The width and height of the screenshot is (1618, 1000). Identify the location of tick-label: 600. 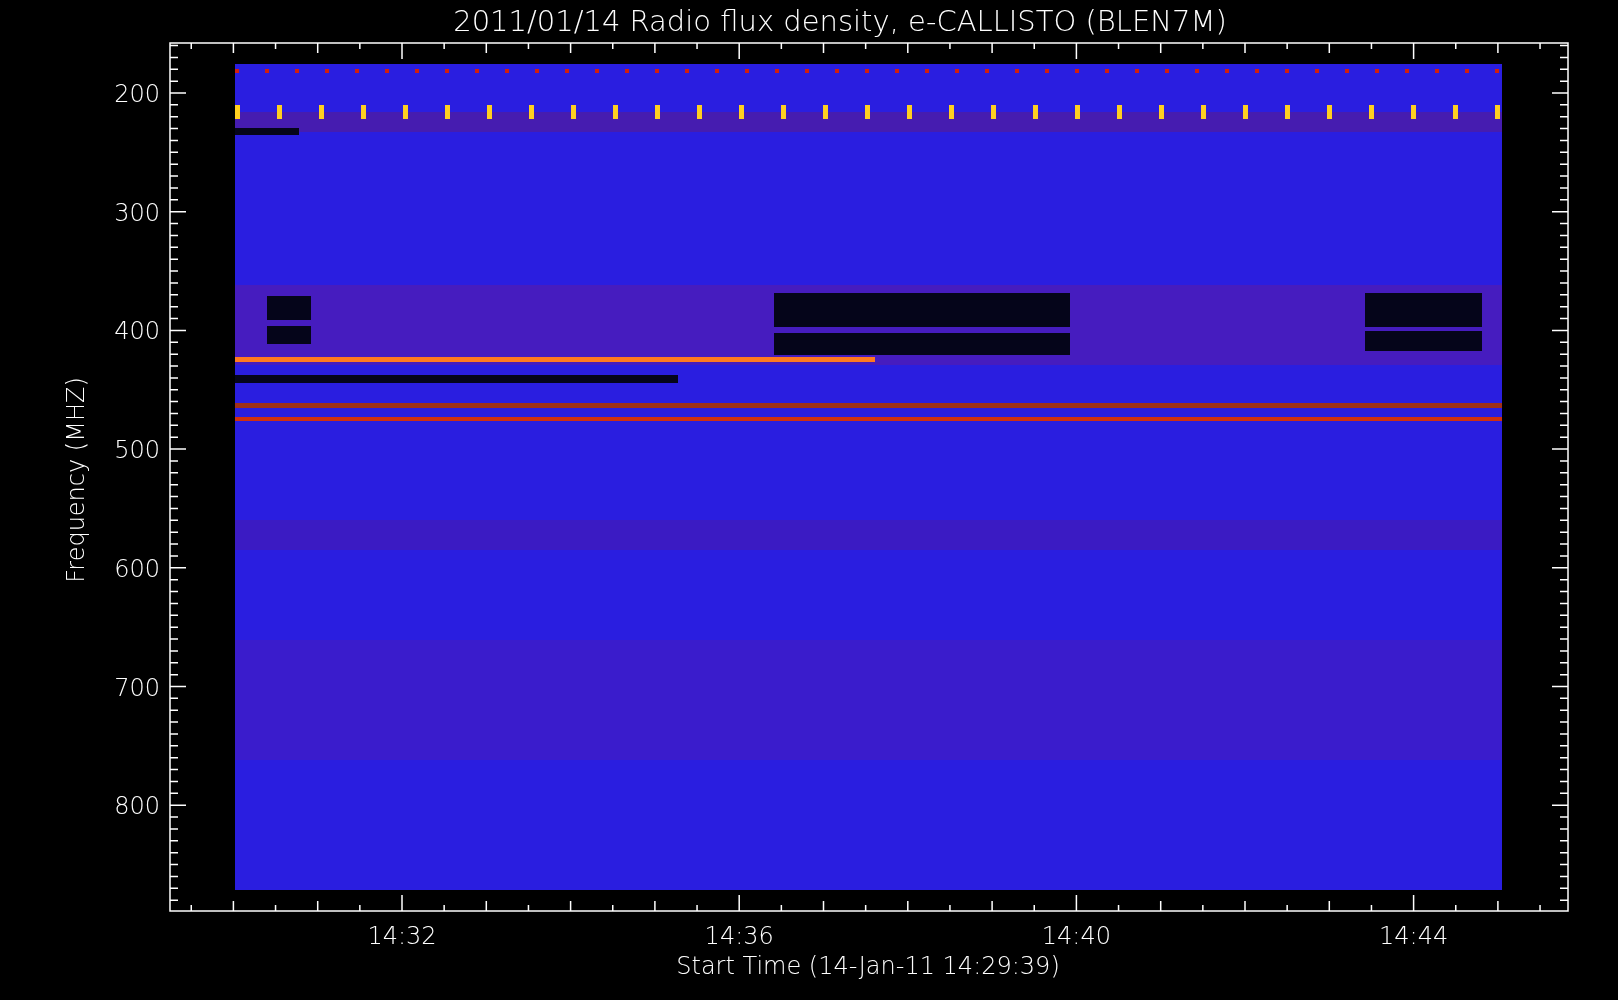
(137, 568).